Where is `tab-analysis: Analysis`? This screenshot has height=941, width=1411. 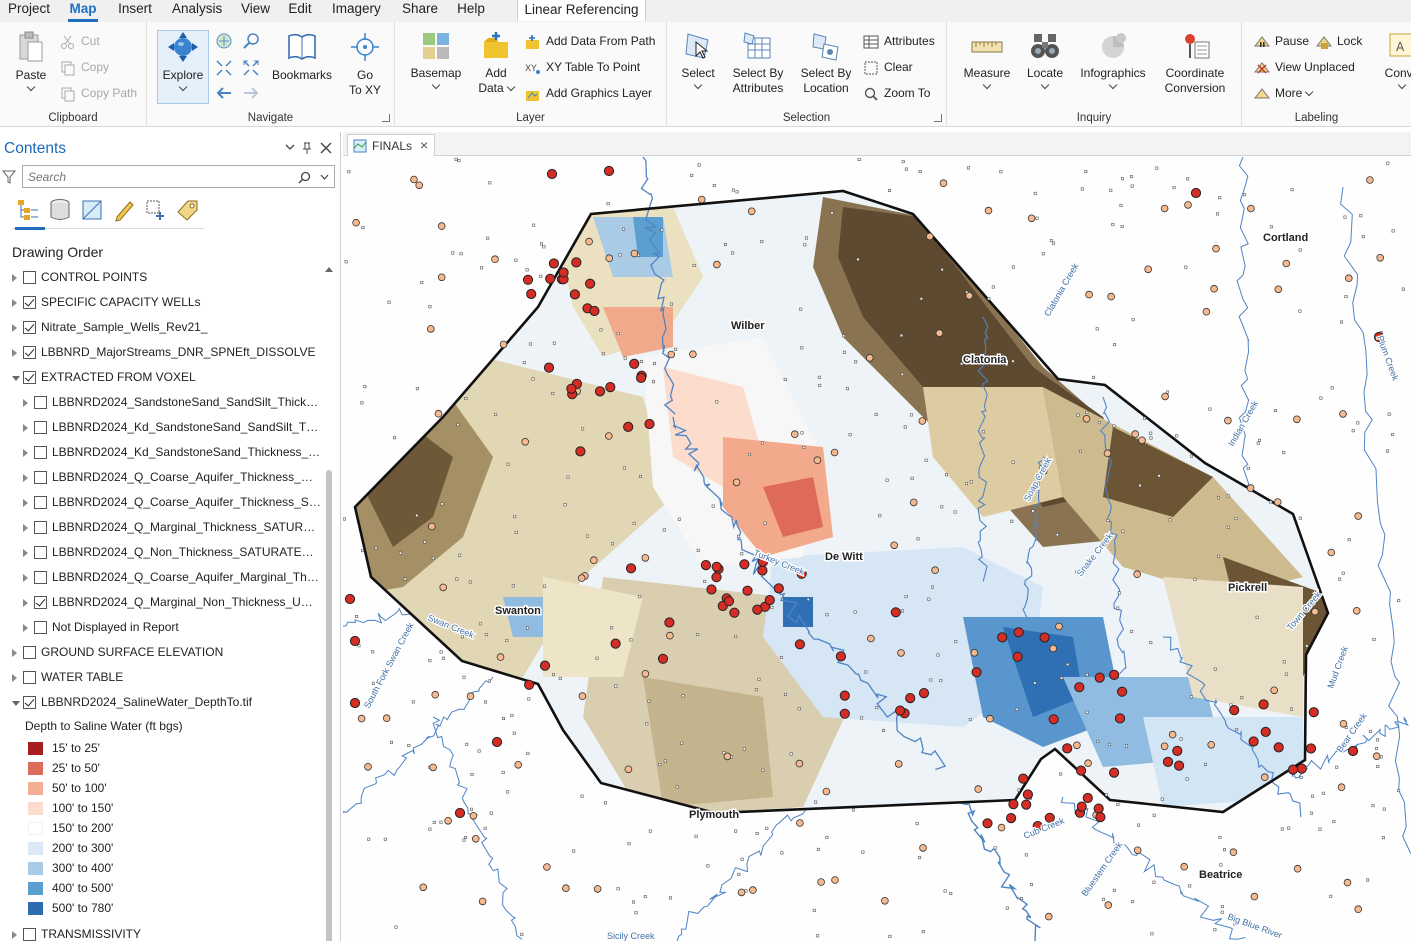 tab-analysis: Analysis is located at coordinates (197, 11).